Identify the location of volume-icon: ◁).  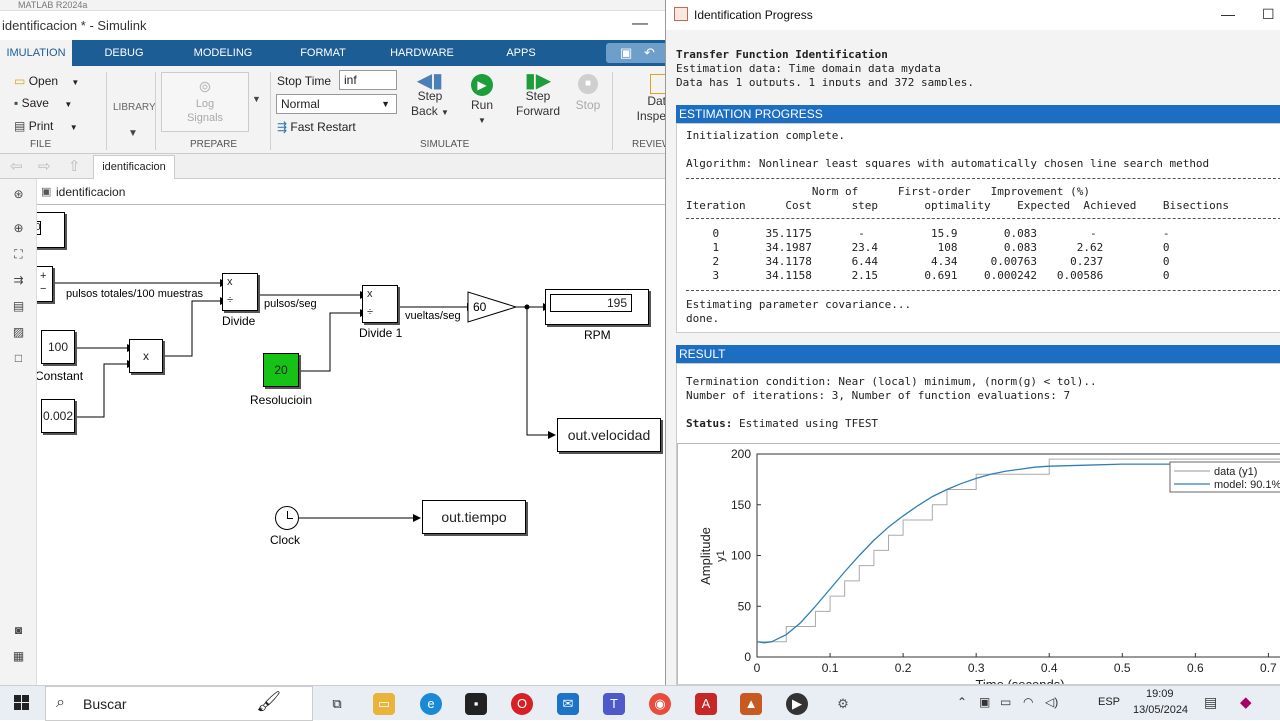
(1051, 702).